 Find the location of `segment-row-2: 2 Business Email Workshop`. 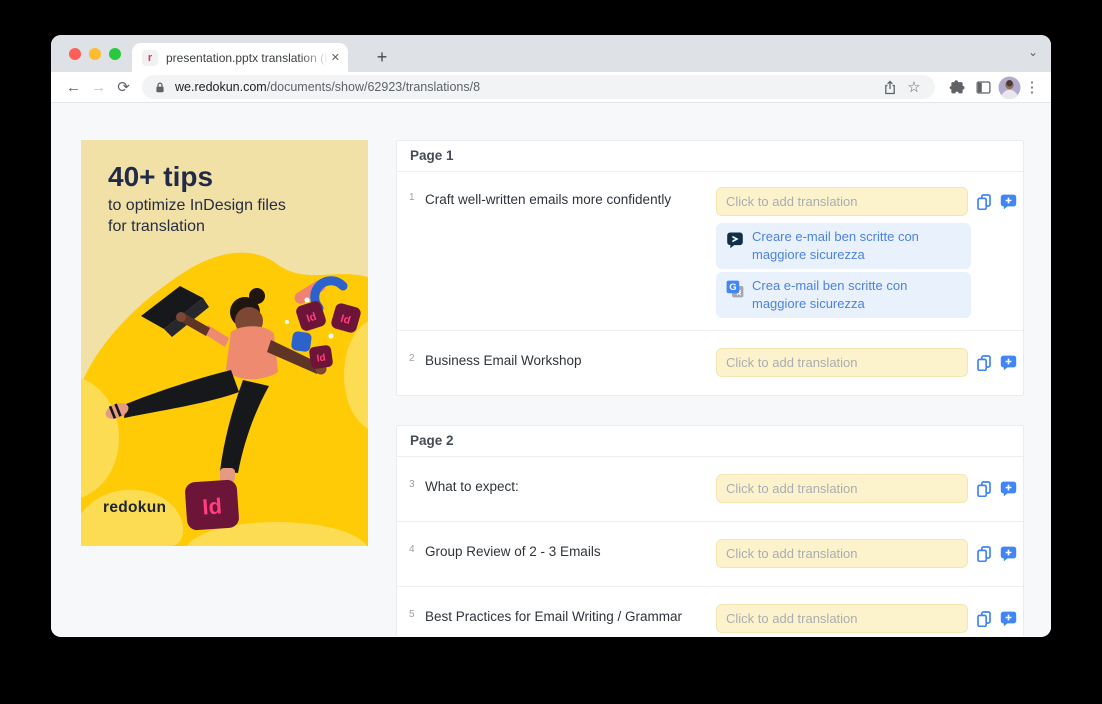

segment-row-2: 2 Business Email Workshop is located at coordinates (710, 362).